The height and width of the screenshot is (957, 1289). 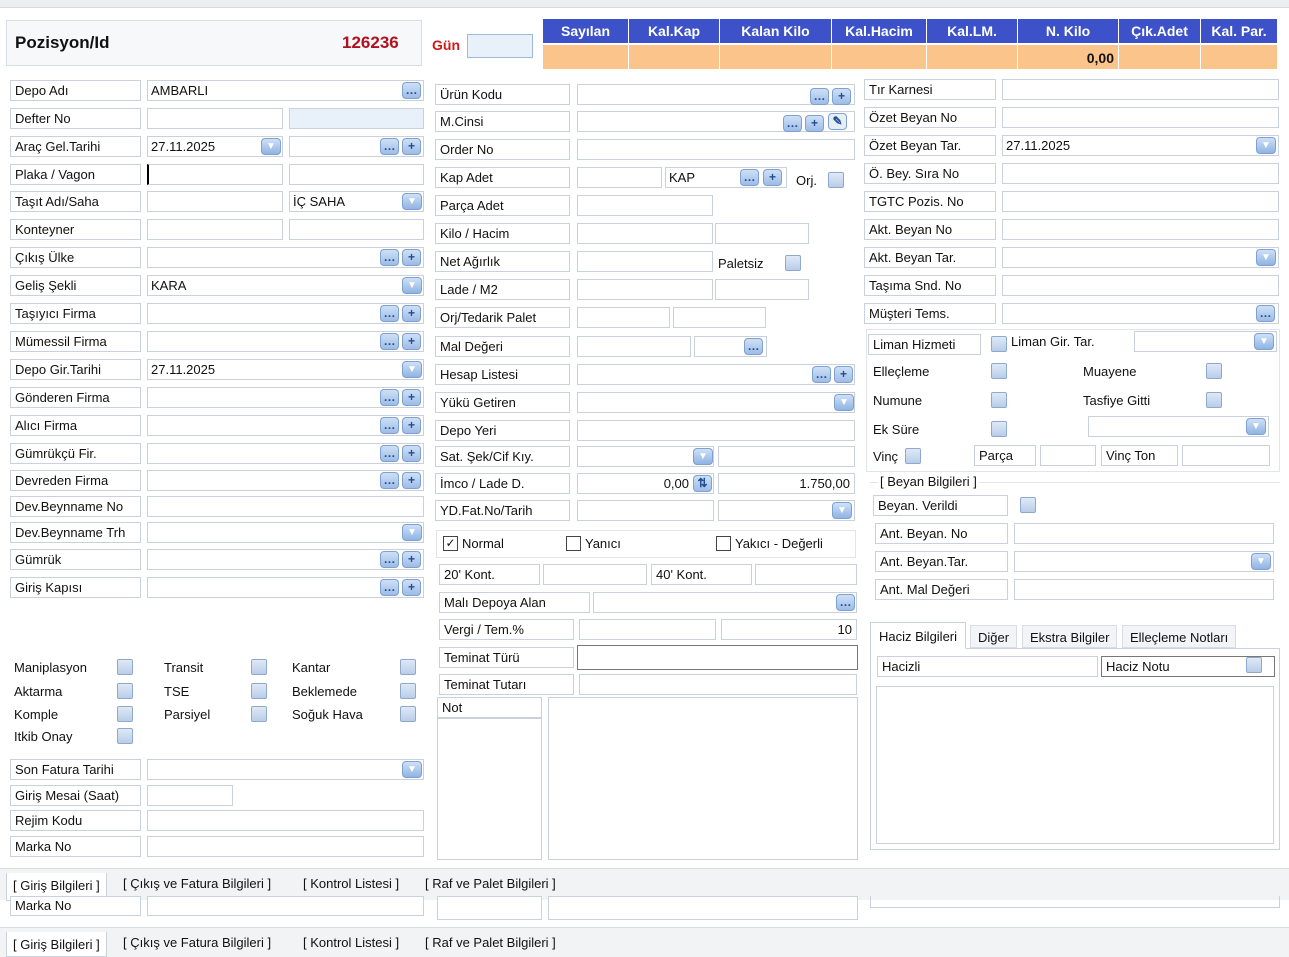 I want to click on tem-field: 10, so click(x=789, y=629).